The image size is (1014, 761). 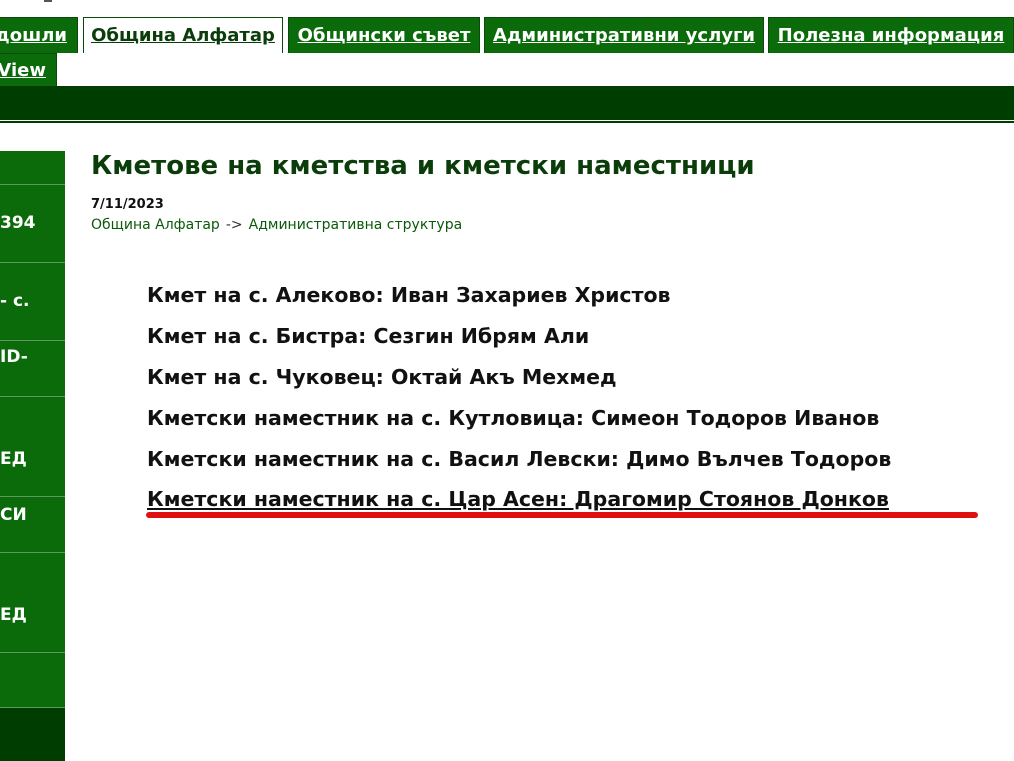 What do you see at coordinates (507, 8) in the screenshot?
I see `top-strip` at bounding box center [507, 8].